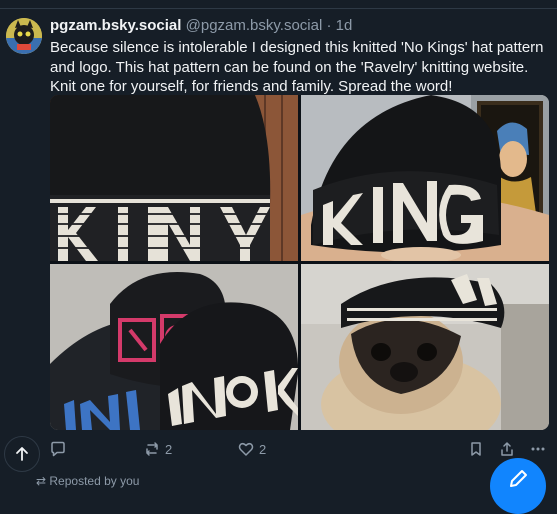 This screenshot has width=557, height=514. Describe the element at coordinates (24, 36) in the screenshot. I see `avatar` at that location.